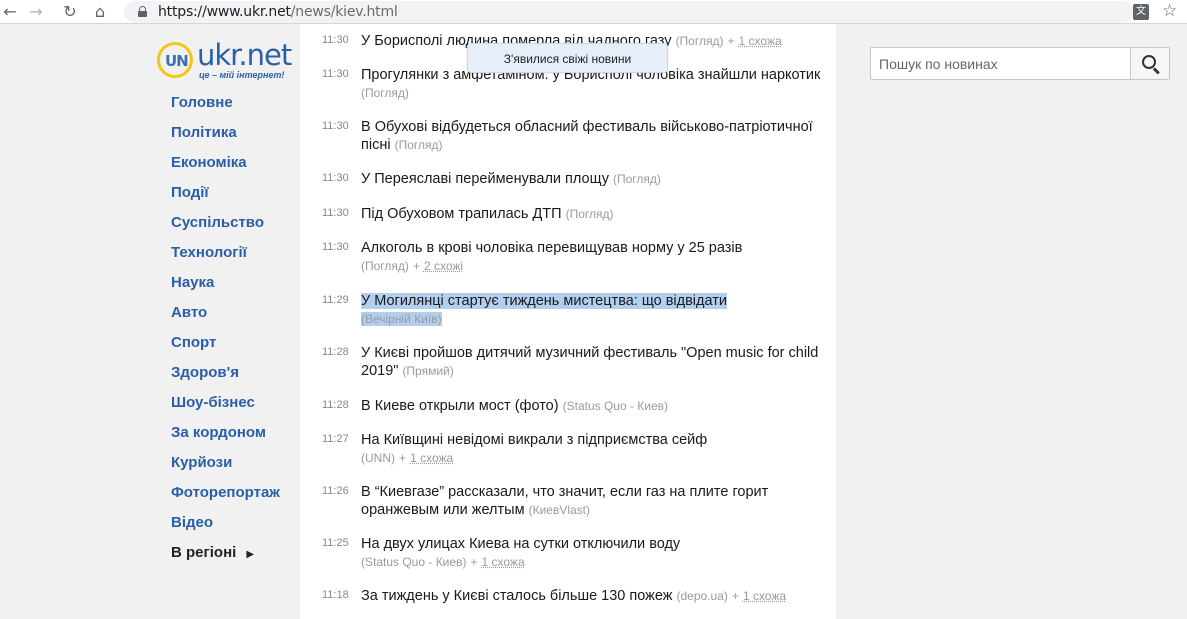 The image size is (1187, 619). I want to click on home-icon: ⌂, so click(100, 12).